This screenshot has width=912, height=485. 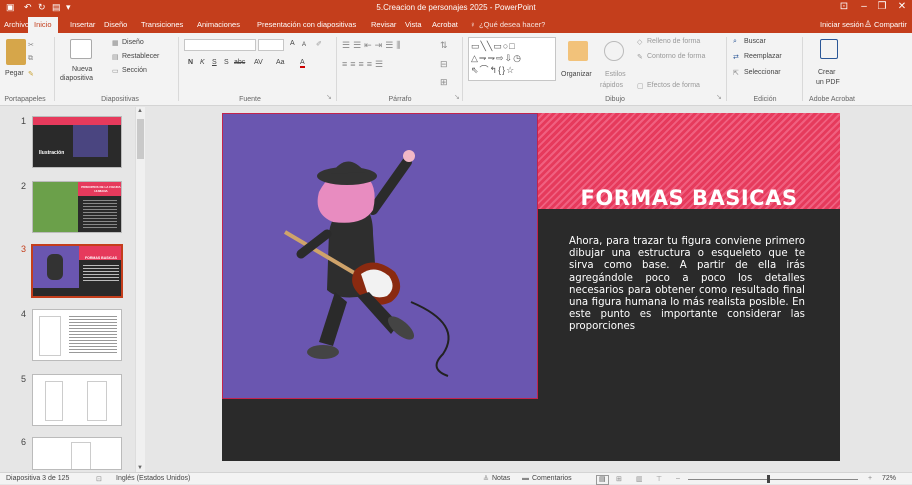 I want to click on slide-thumbnail-1: Ilustración, so click(x=77, y=142).